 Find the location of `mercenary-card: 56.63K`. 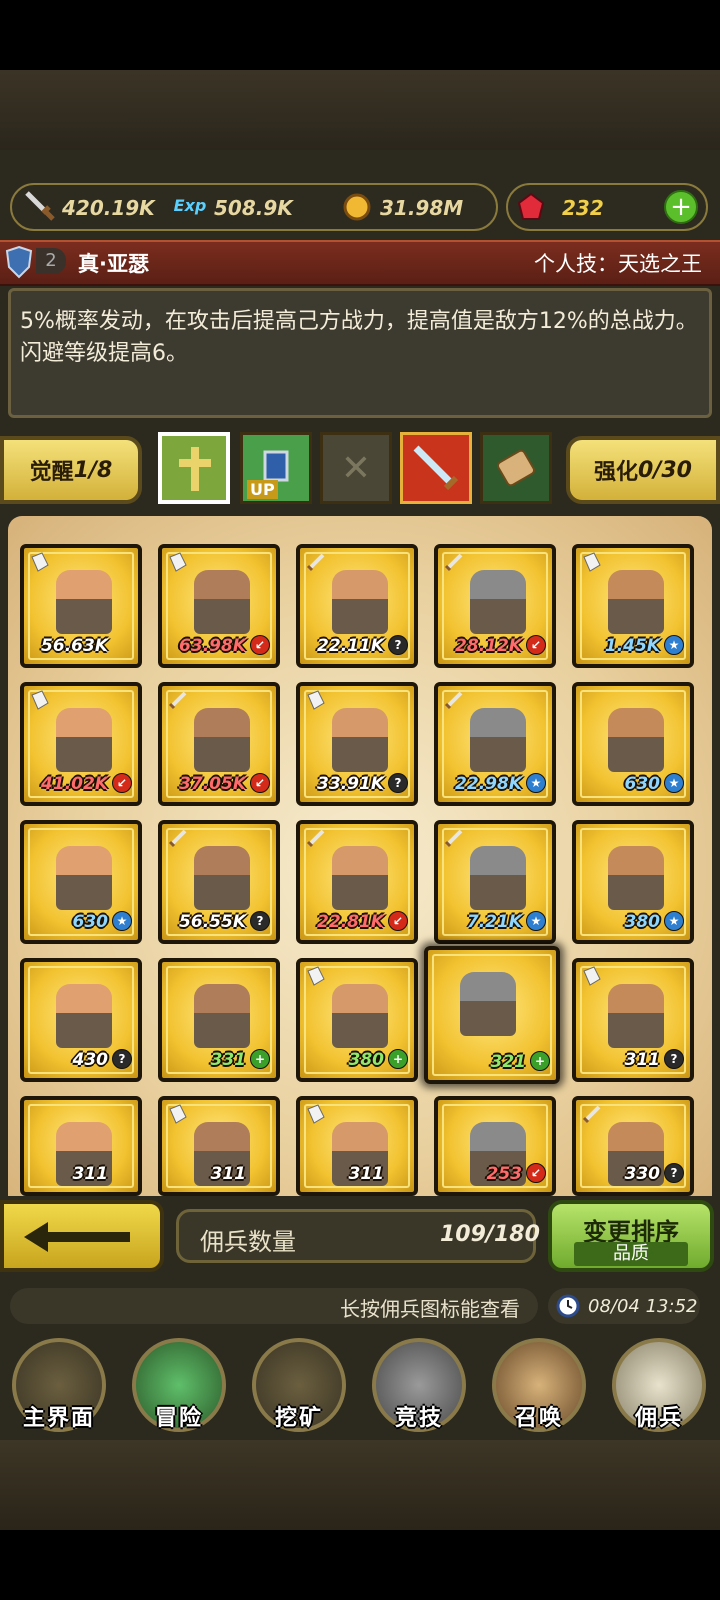

mercenary-card: 56.63K is located at coordinates (81, 606).